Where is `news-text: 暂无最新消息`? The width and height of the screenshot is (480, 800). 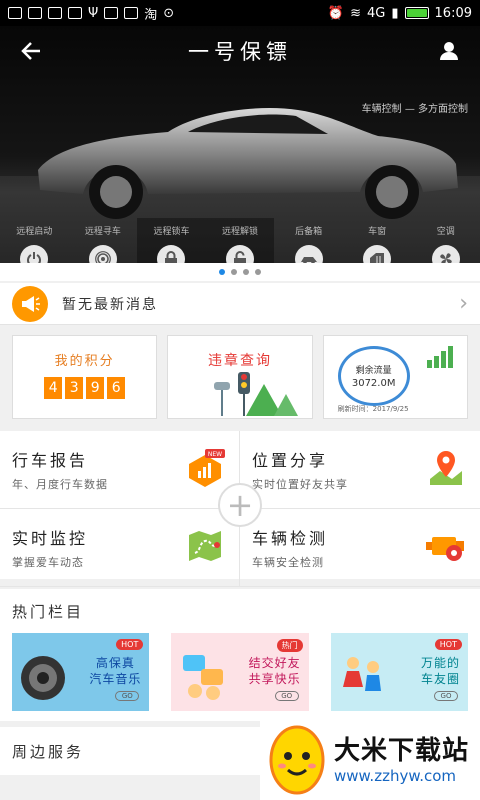 news-text: 暂无最新消息 is located at coordinates (110, 304).